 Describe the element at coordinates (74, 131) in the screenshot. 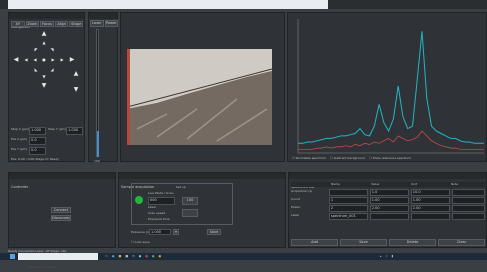

I see `step-y-field: 1.000` at that location.